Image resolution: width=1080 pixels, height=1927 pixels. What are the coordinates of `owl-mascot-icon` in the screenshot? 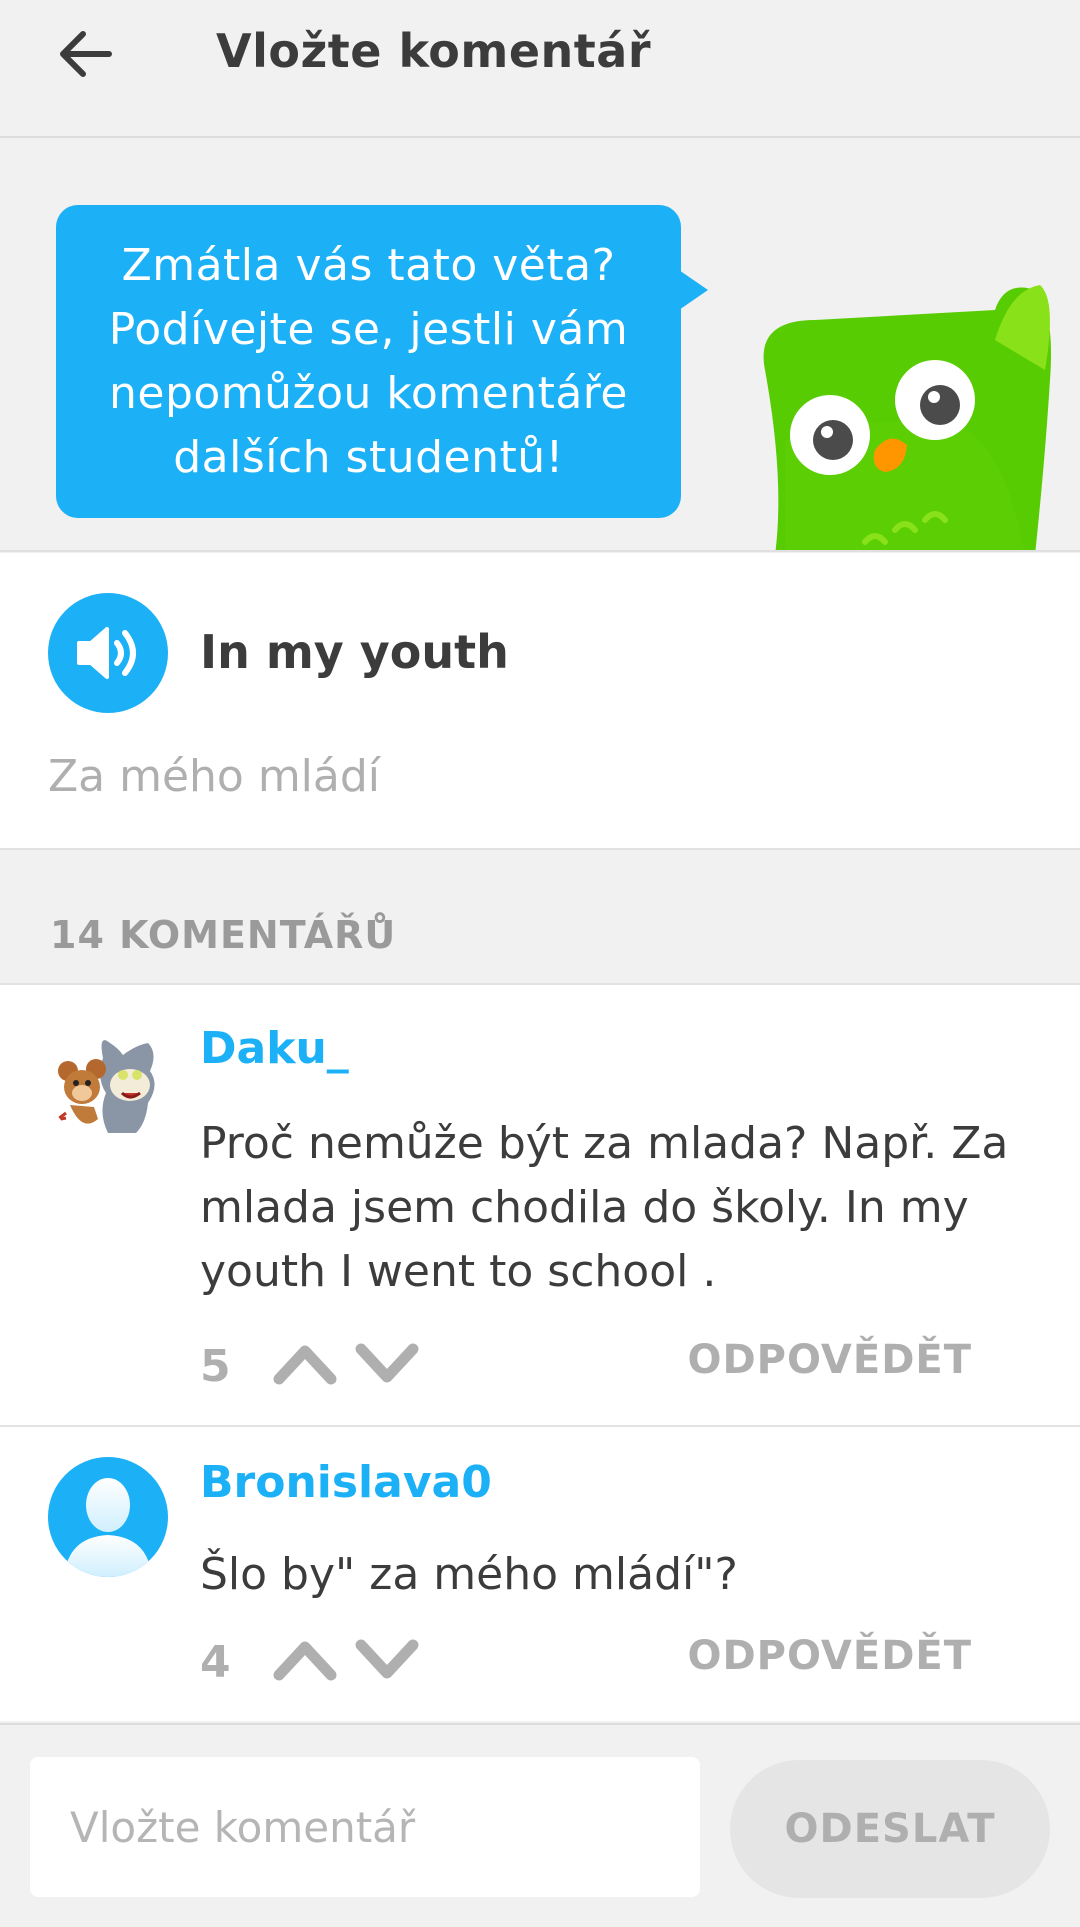 It's located at (907, 417).